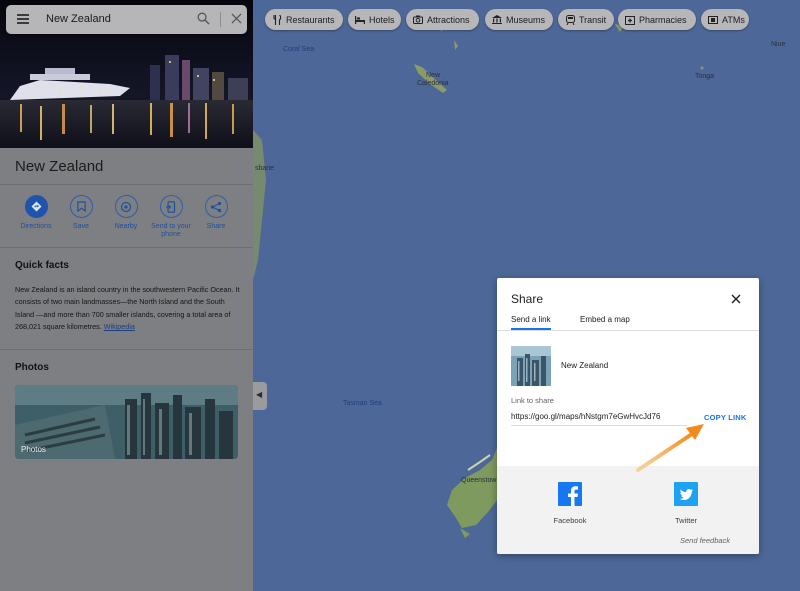 This screenshot has width=800, height=591. I want to click on city-aerial-photo, so click(126, 422).